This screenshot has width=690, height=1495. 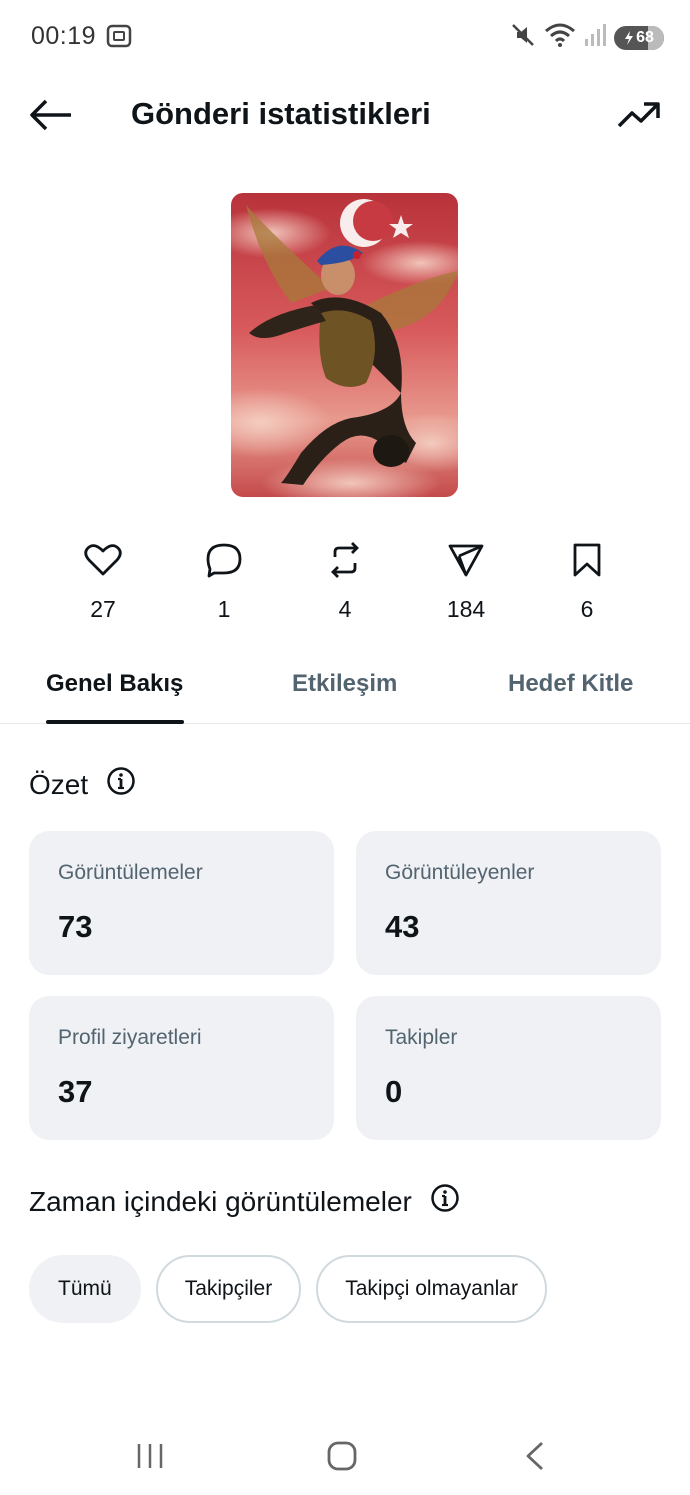 What do you see at coordinates (114, 684) in the screenshot?
I see `tab-overview: Genel Bakış` at bounding box center [114, 684].